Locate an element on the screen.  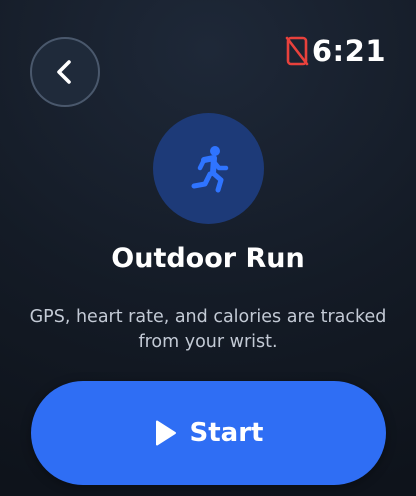
start-button-label: Start is located at coordinates (226, 433).